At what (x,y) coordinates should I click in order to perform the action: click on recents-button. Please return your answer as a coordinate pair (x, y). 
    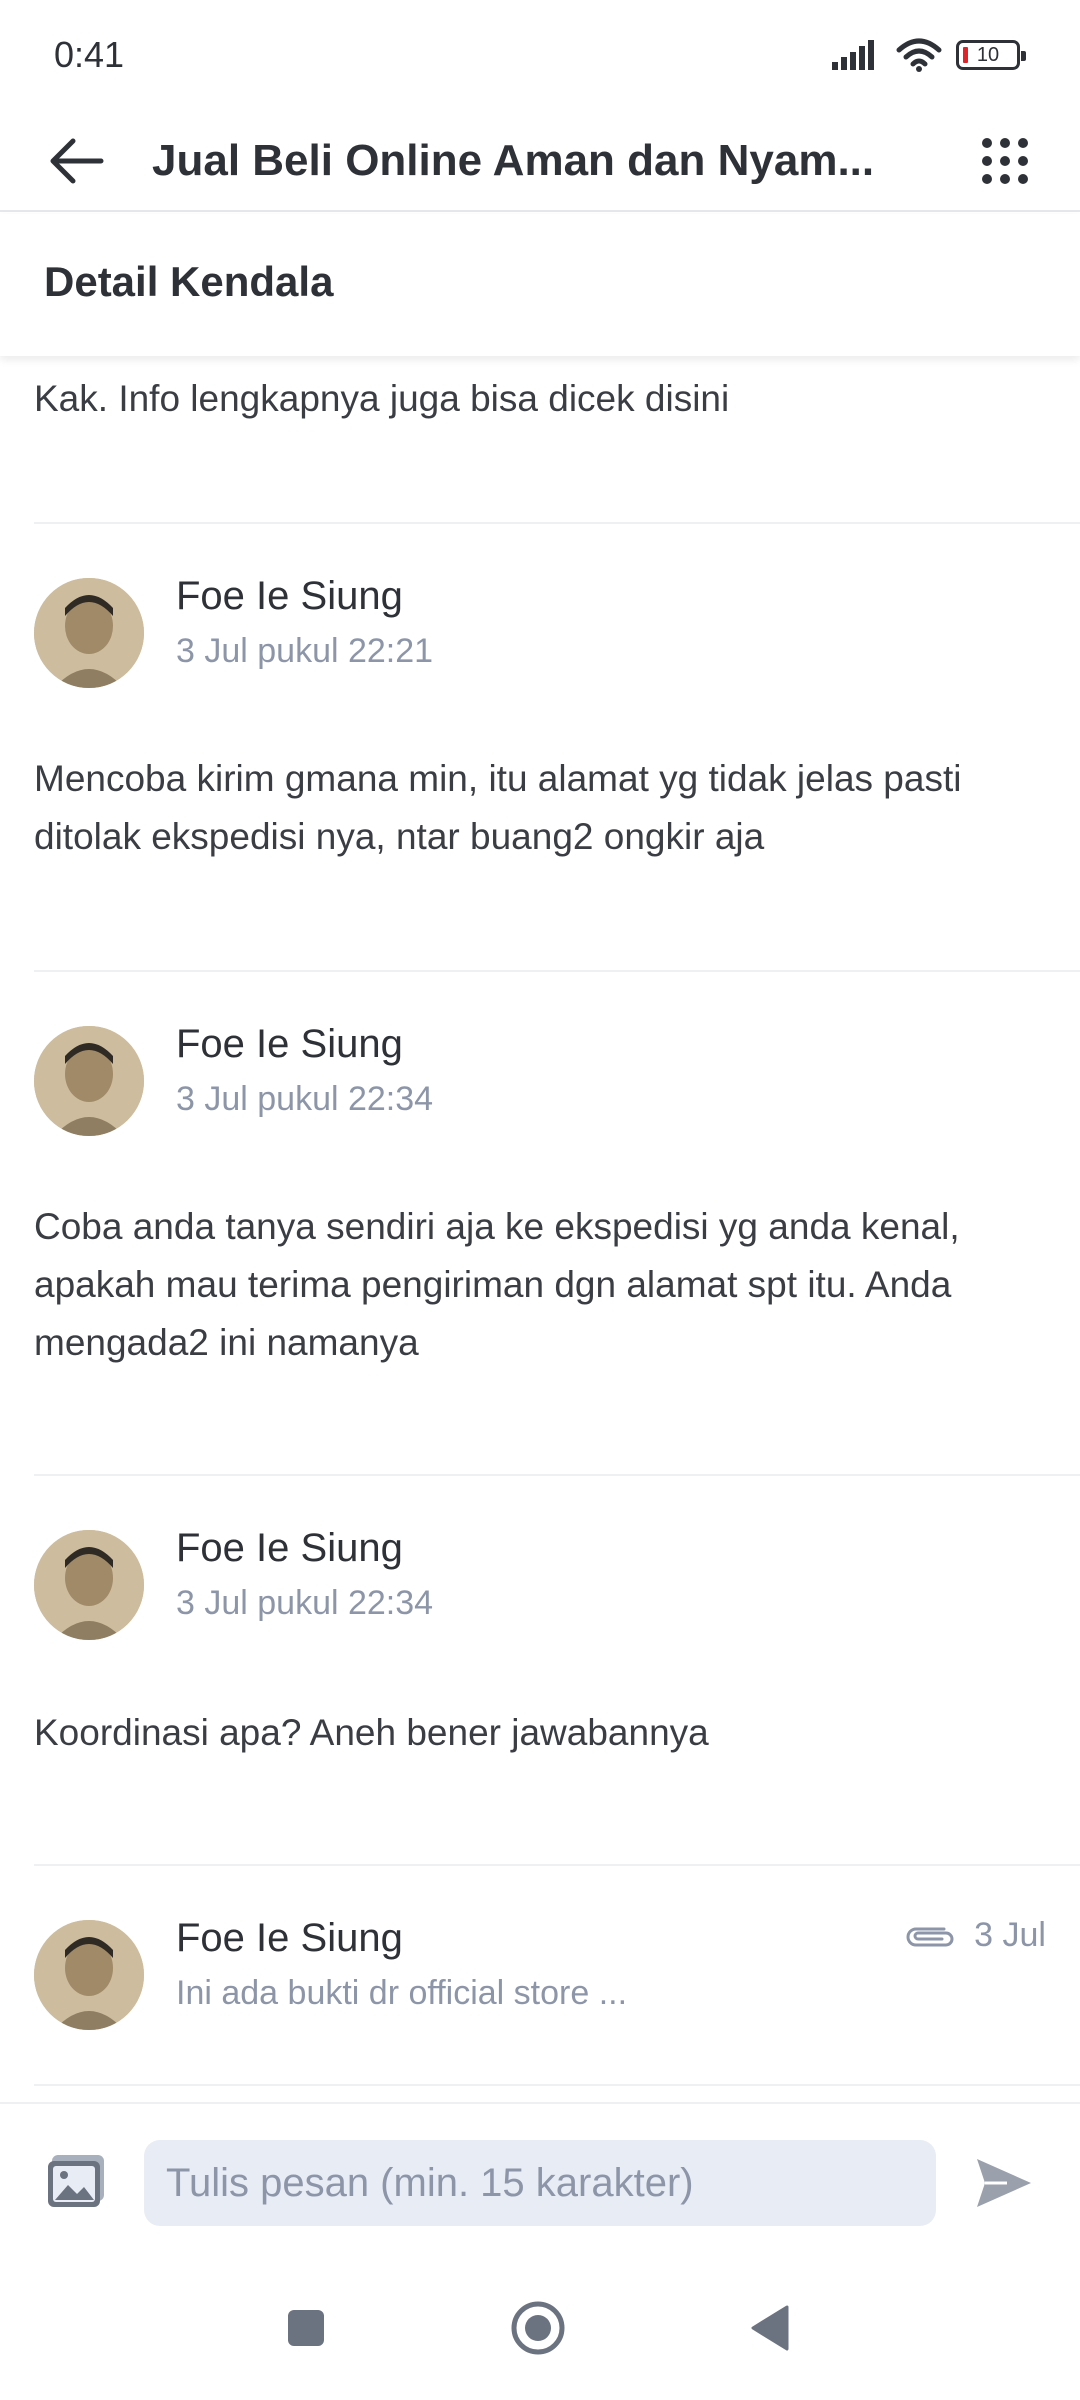
    Looking at the image, I should click on (306, 2328).